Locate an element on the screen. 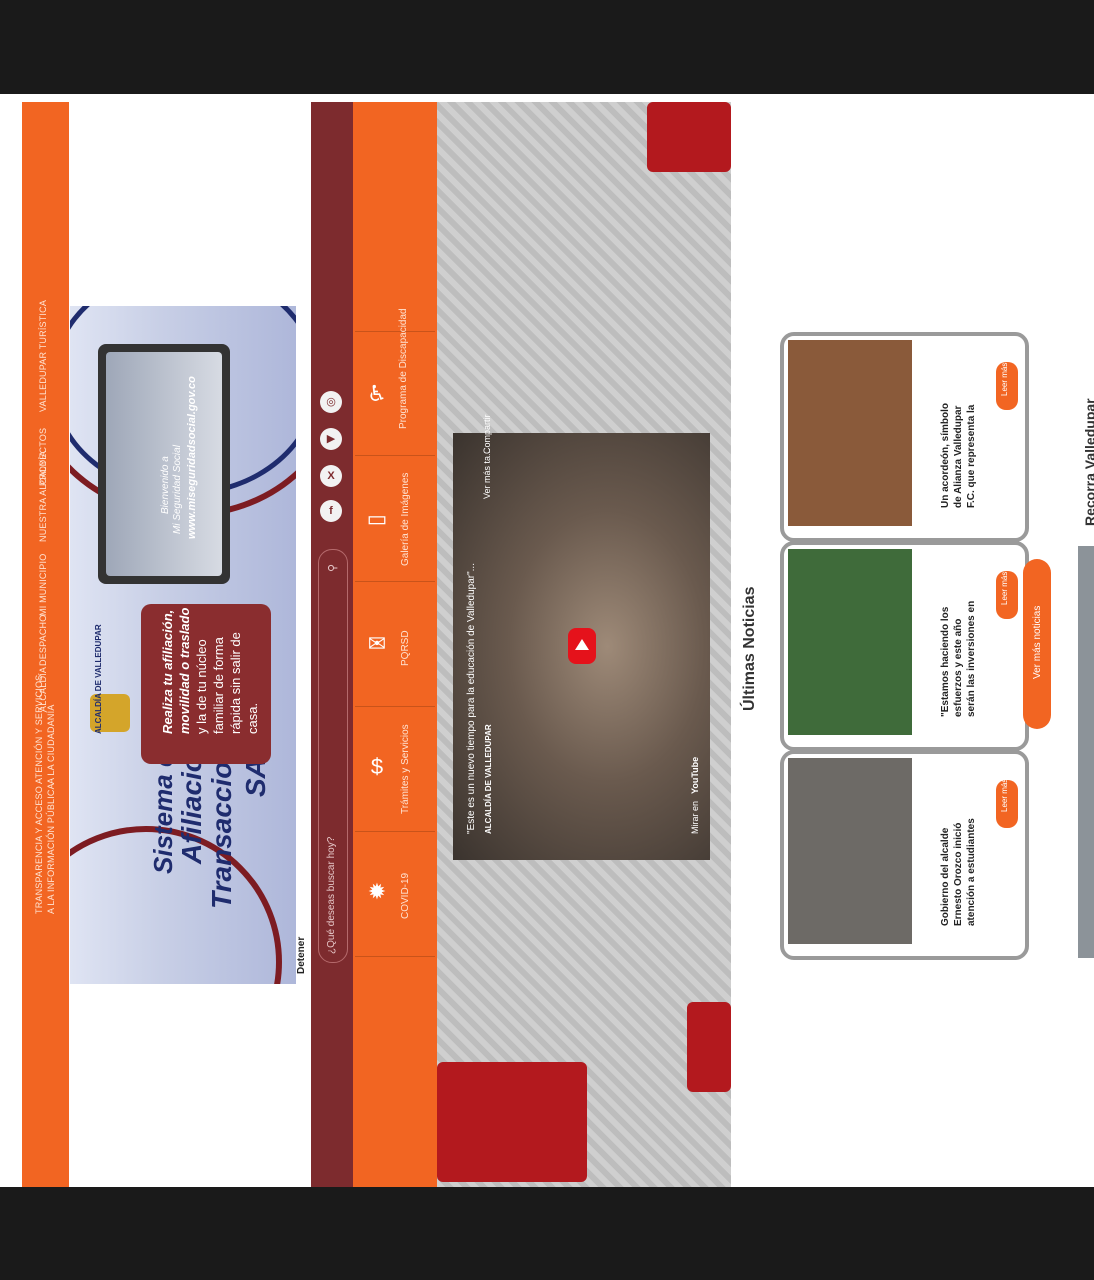 The image size is (1094, 1280). banner-message-line: movilidad o traslado is located at coordinates (184, 670).